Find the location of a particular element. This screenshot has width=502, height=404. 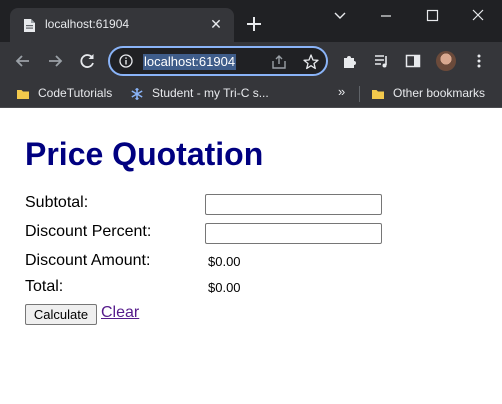

bookmarks-overflow-button: » is located at coordinates (341, 91).